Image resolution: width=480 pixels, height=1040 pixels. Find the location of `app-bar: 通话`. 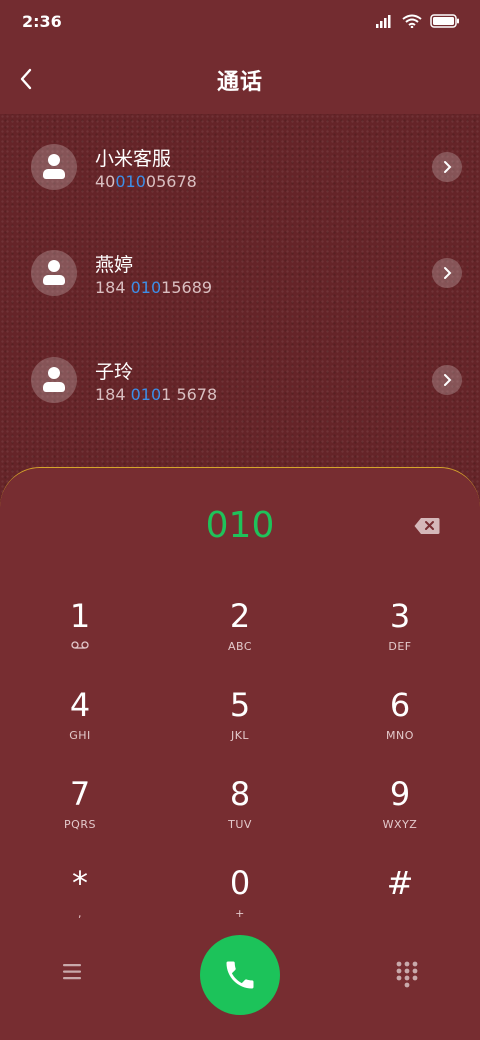

app-bar: 通话 is located at coordinates (240, 79).